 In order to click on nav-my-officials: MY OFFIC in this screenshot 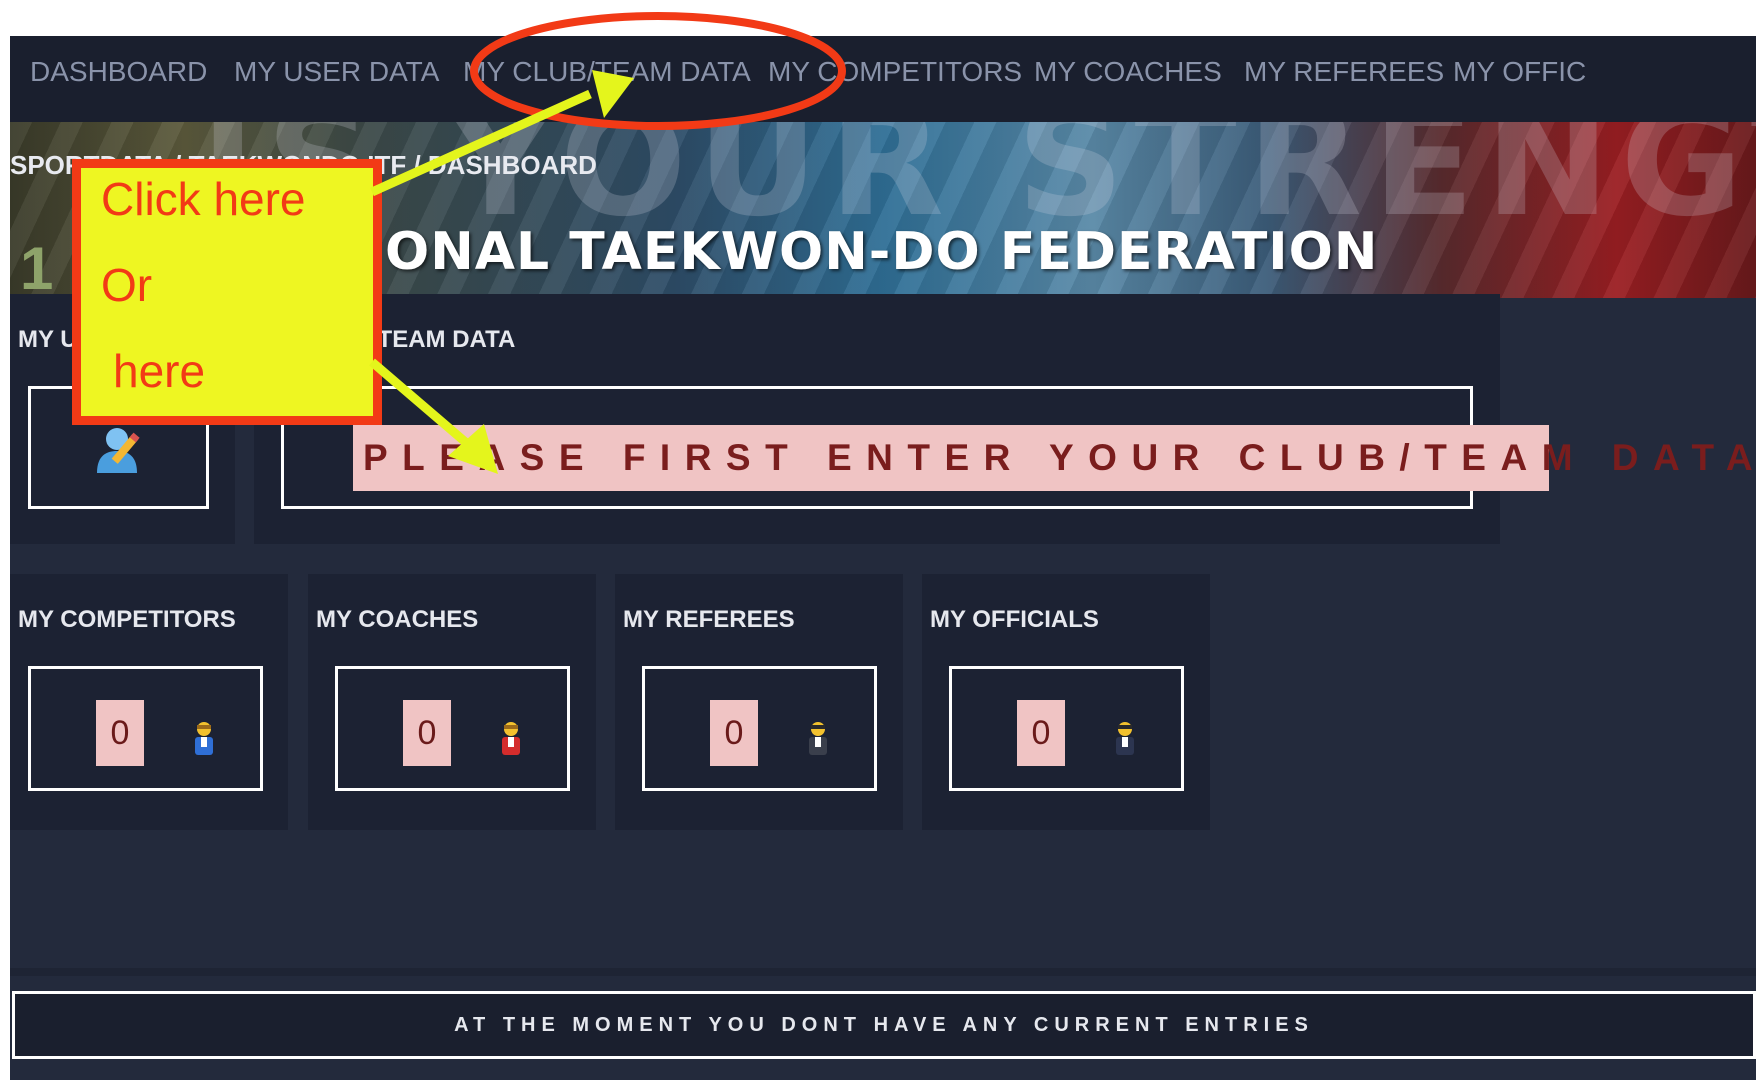, I will do `click(1519, 72)`.